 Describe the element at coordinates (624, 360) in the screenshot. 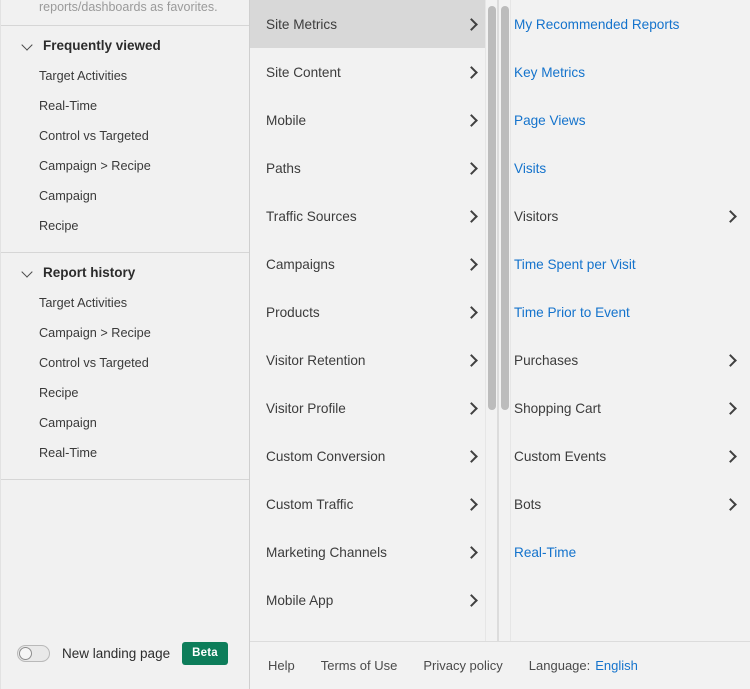

I see `menu-item-purchases: Purchases` at that location.